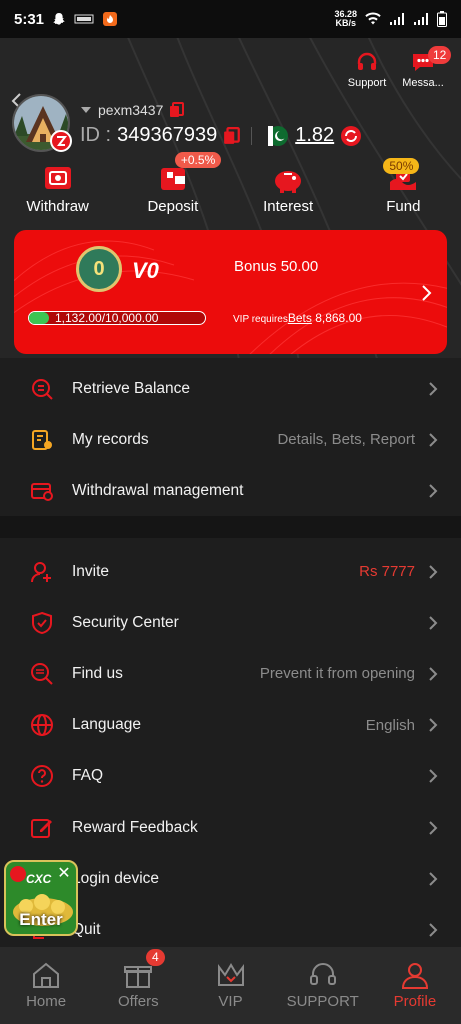 This screenshot has height=1024, width=461. I want to click on withdraw-button: Withdraw, so click(58, 187).